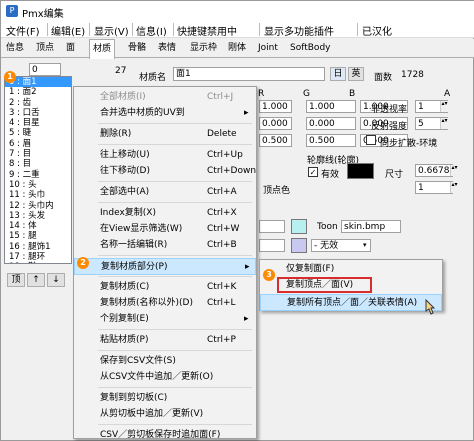 The image size is (474, 441). What do you see at coordinates (356, 74) in the screenshot?
I see `lang-en-button: 英` at bounding box center [356, 74].